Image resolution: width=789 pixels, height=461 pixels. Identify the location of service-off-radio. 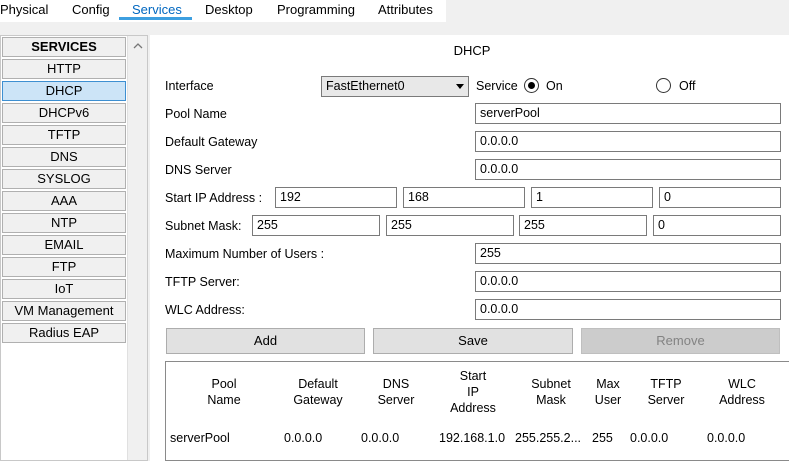
(663, 85).